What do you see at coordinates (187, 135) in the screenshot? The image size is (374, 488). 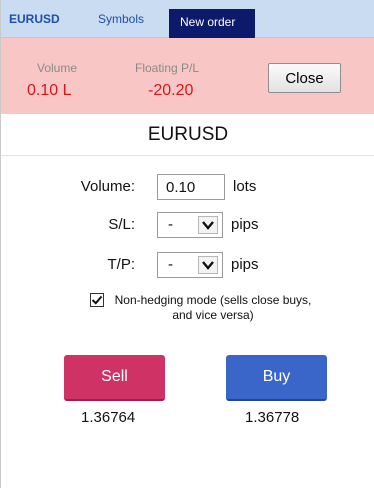 I see `symbol-title: EURUSD` at bounding box center [187, 135].